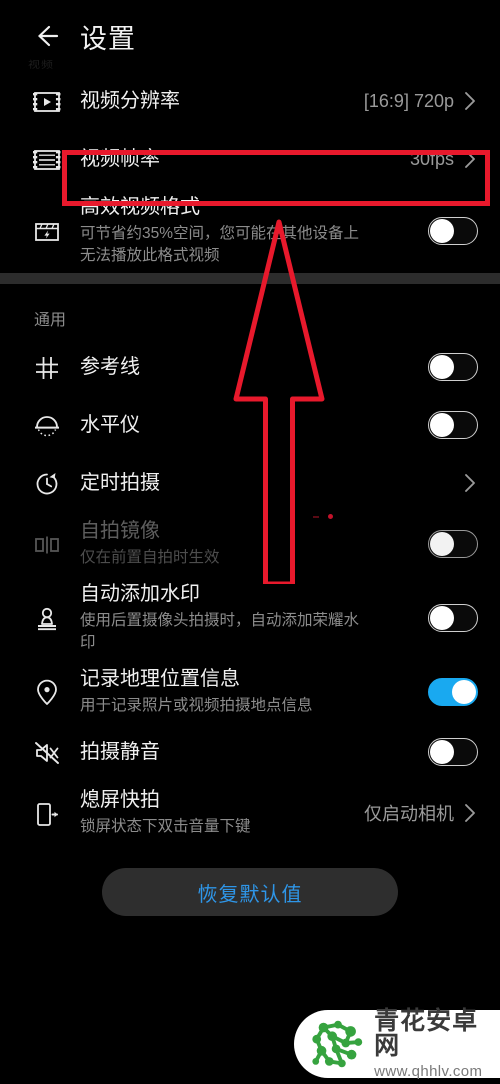  What do you see at coordinates (165, 826) in the screenshot?
I see `row-subtitle: 锁屏状态下双击音量下键` at bounding box center [165, 826].